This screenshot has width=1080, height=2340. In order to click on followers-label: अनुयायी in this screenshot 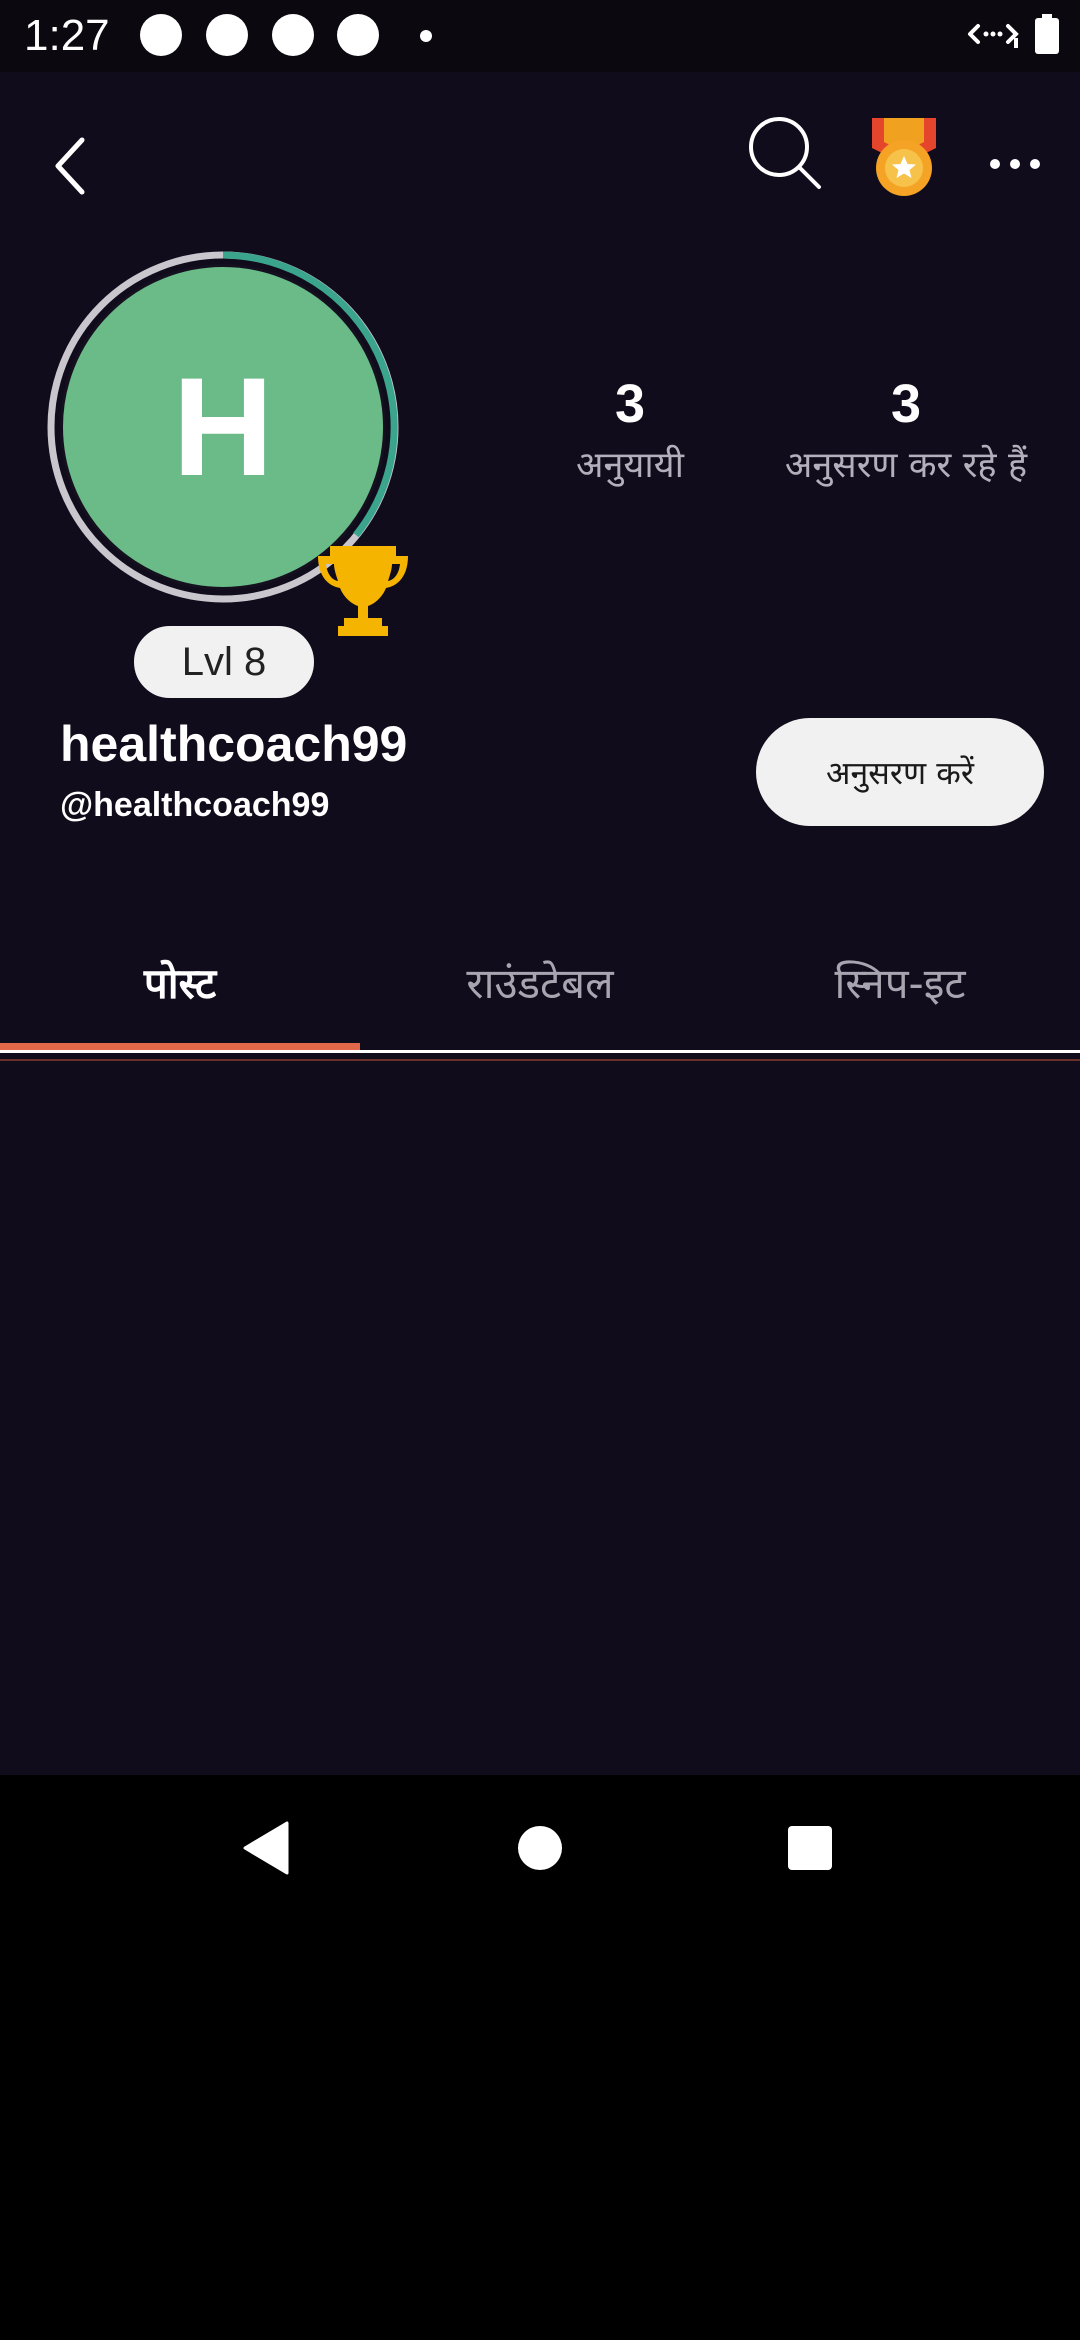, I will do `click(630, 465)`.